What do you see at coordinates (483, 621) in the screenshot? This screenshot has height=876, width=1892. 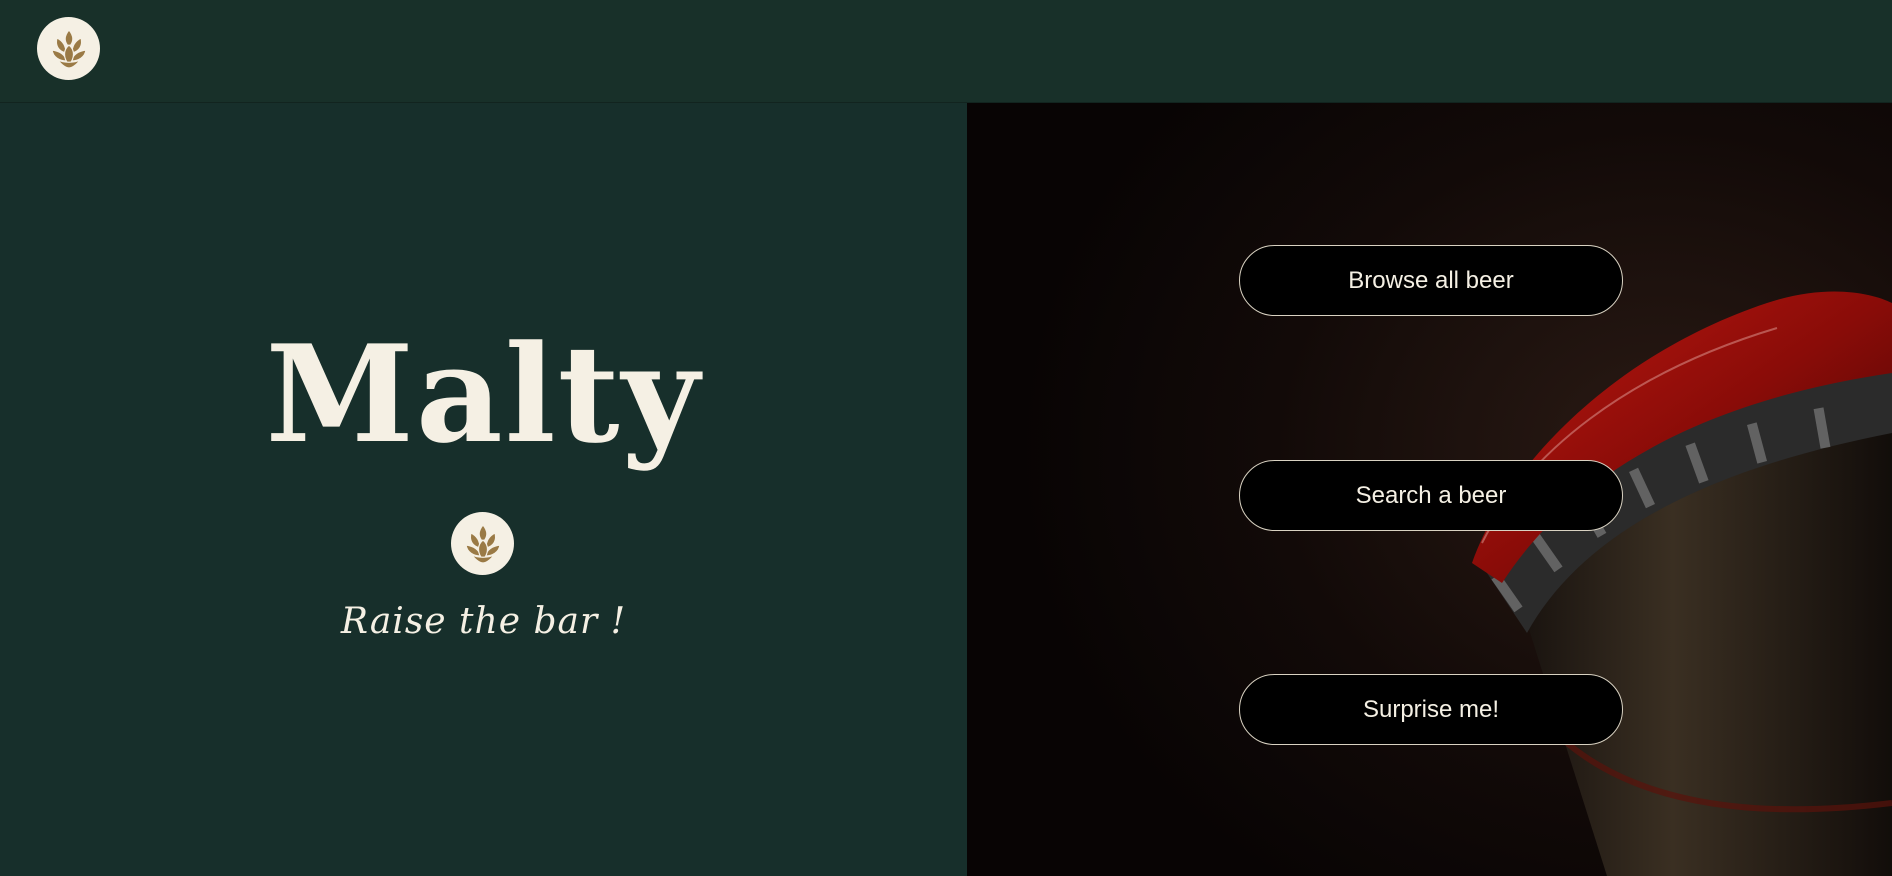 I see `tagline: Raise the bar !` at bounding box center [483, 621].